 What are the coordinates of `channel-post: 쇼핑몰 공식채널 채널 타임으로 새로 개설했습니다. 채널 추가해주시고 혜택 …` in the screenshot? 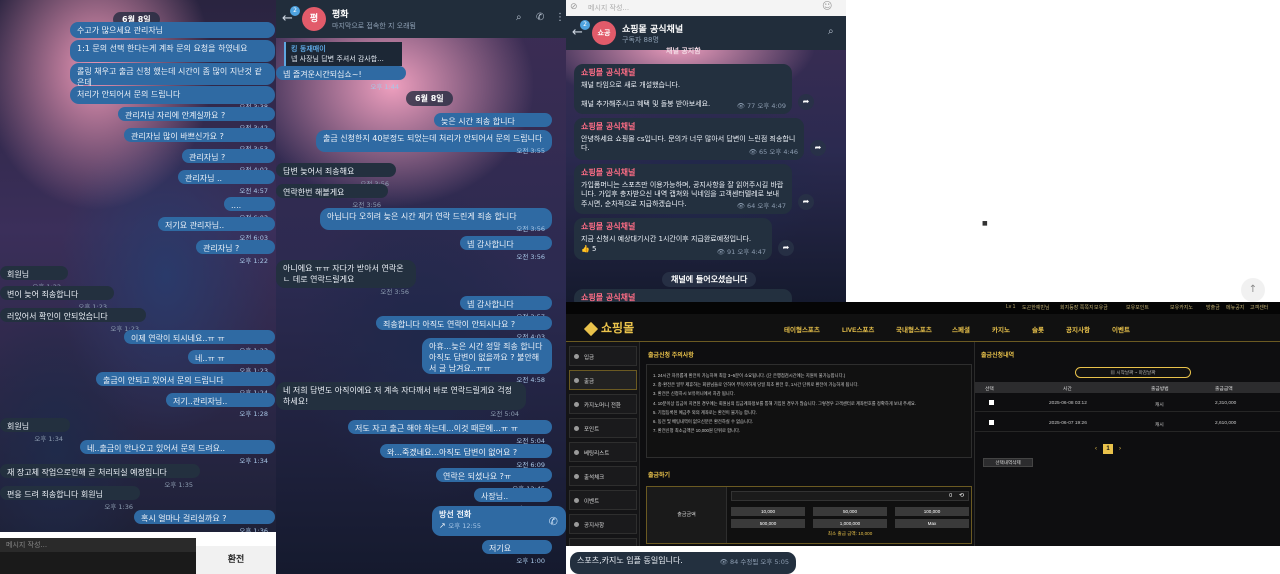 It's located at (683, 89).